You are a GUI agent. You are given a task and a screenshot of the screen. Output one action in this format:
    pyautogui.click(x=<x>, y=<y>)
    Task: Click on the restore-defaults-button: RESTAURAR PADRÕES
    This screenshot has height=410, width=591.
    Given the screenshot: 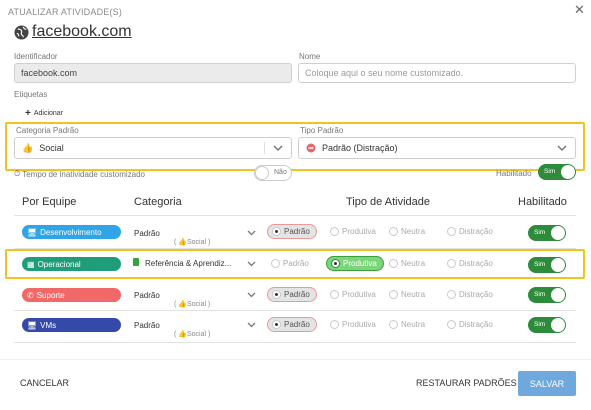 What is the action you would take?
    pyautogui.click(x=466, y=383)
    